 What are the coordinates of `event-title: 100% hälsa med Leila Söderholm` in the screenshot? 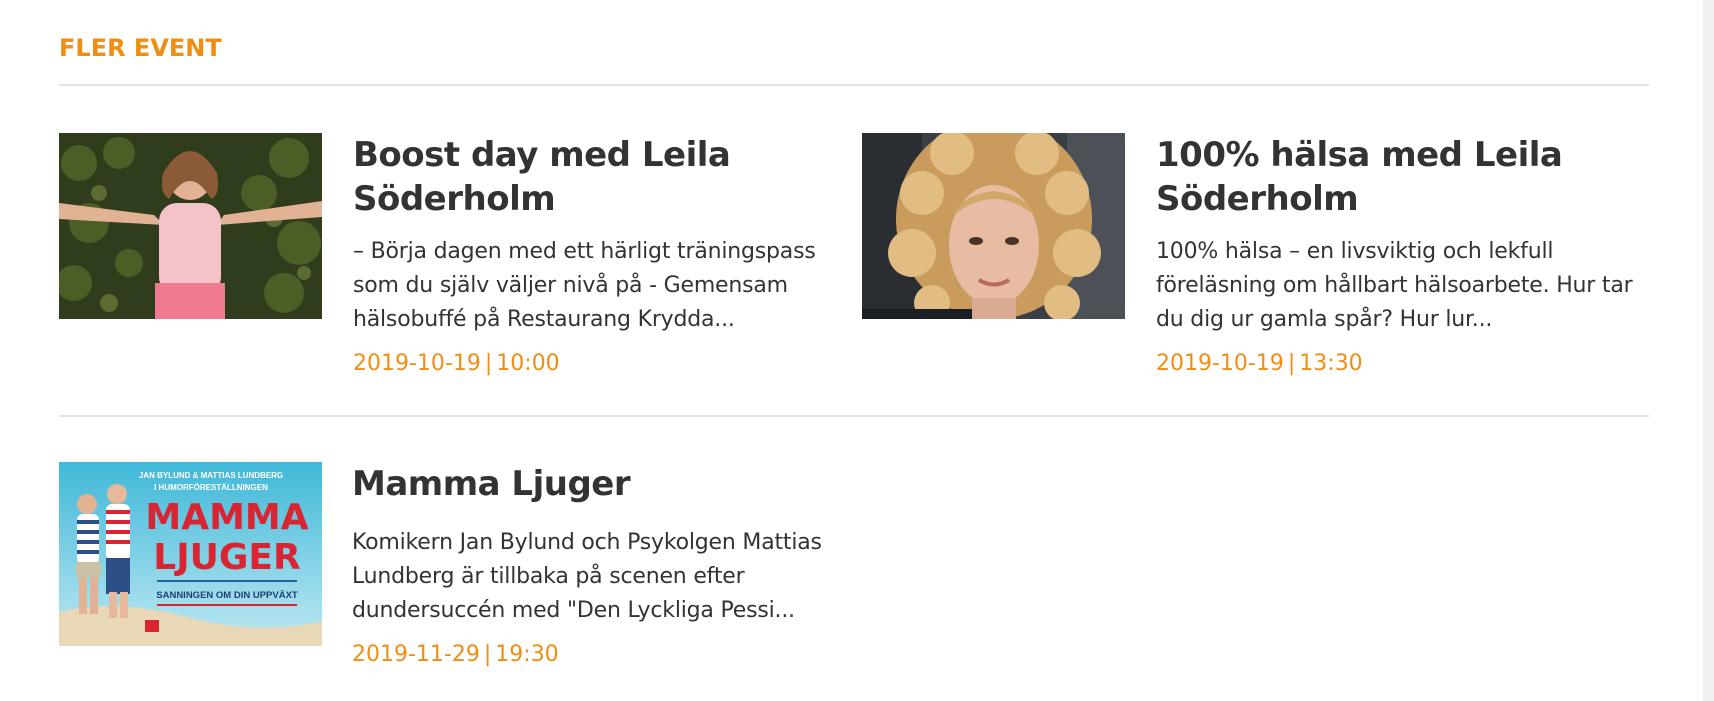 It's located at (1406, 177).